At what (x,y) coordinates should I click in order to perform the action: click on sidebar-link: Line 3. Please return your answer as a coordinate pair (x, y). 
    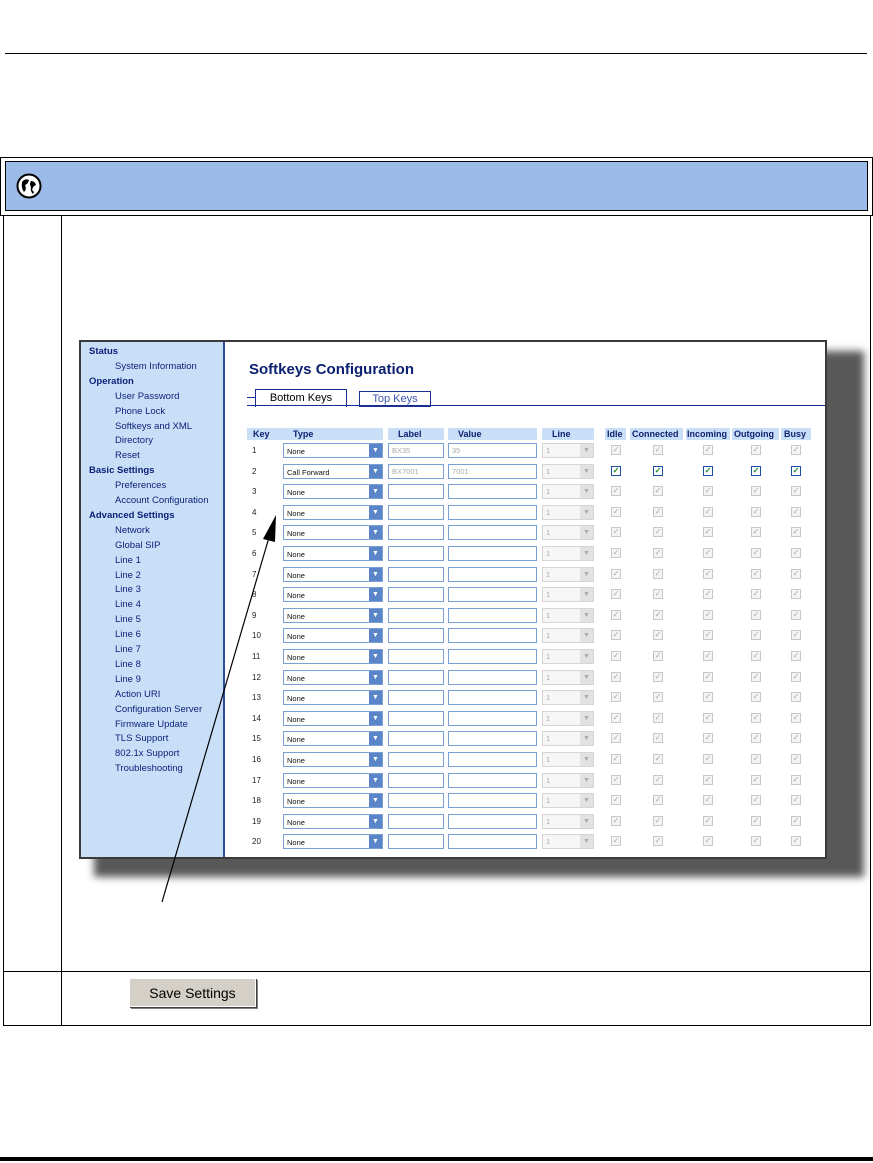
    Looking at the image, I should click on (128, 589).